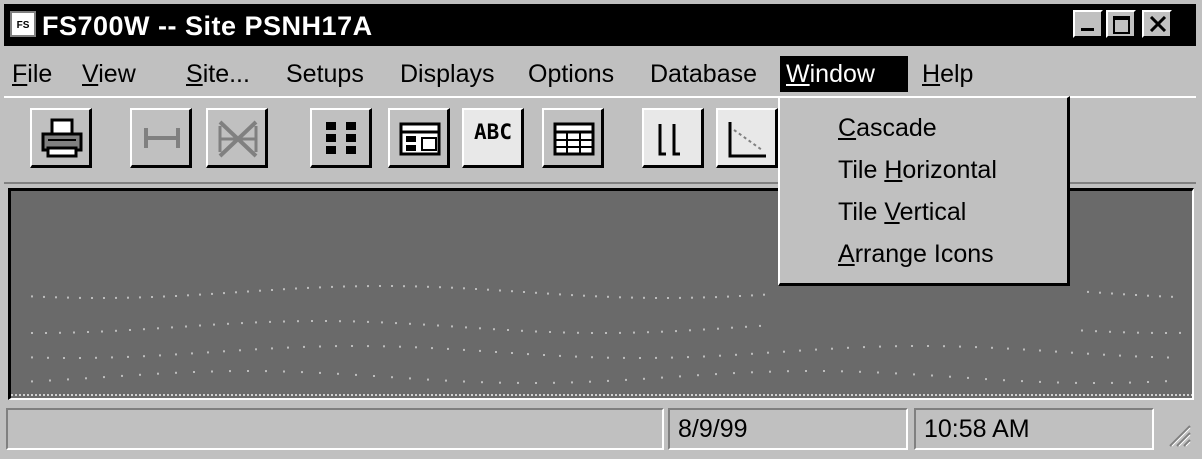  Describe the element at coordinates (23, 24) in the screenshot. I see `app-icon: FS` at that location.